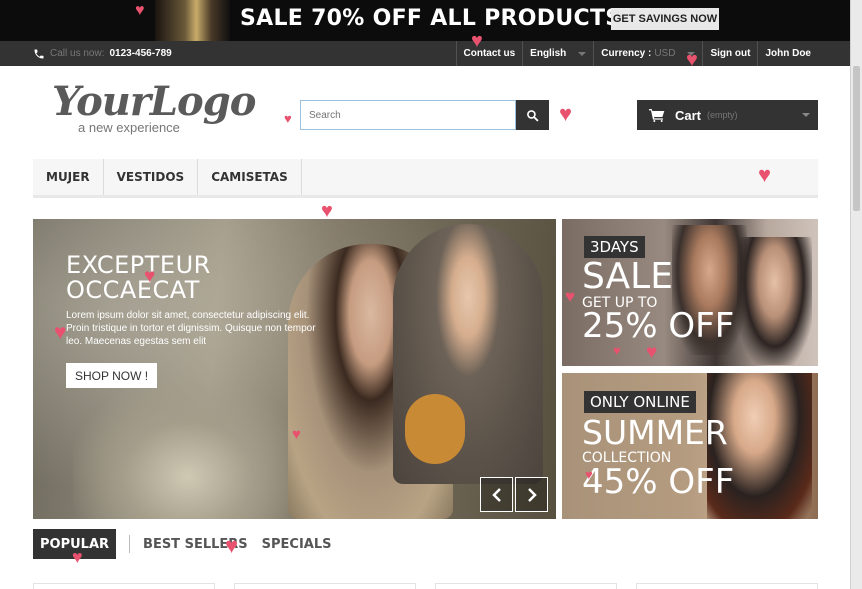 Image resolution: width=862 pixels, height=589 pixels. I want to click on search-bar, so click(424, 115).